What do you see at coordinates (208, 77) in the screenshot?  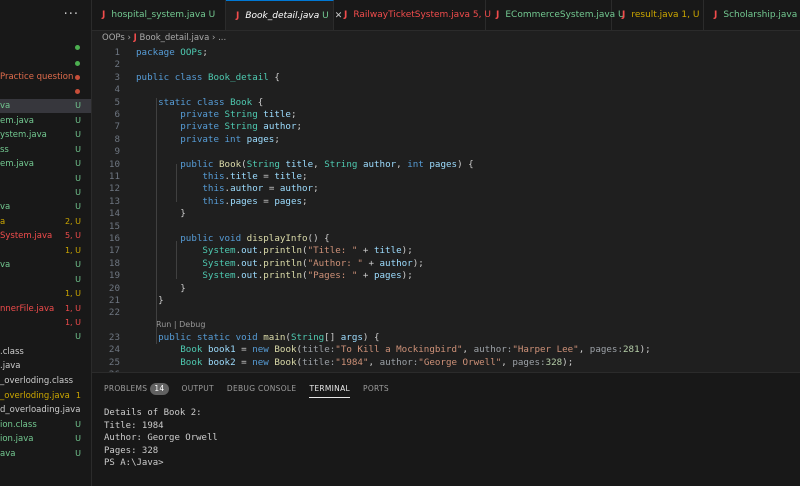 I see `code-line: public class Book_detail {` at bounding box center [208, 77].